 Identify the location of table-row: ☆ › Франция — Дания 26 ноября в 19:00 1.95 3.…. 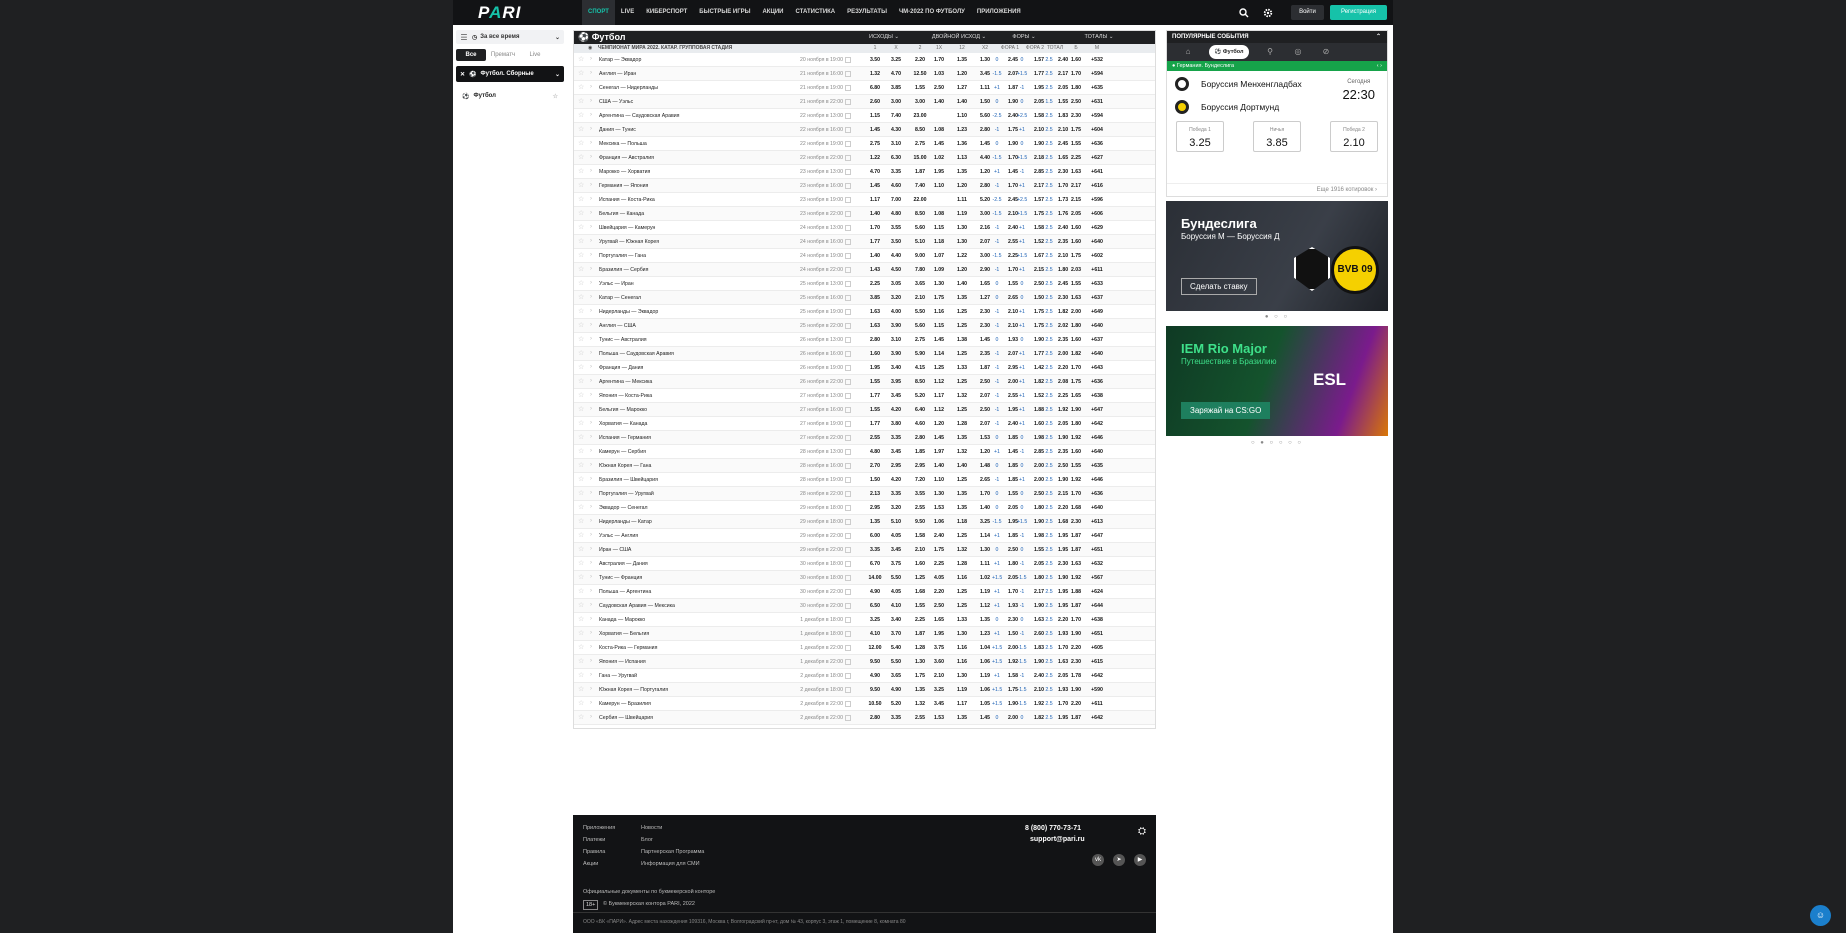
(864, 368).